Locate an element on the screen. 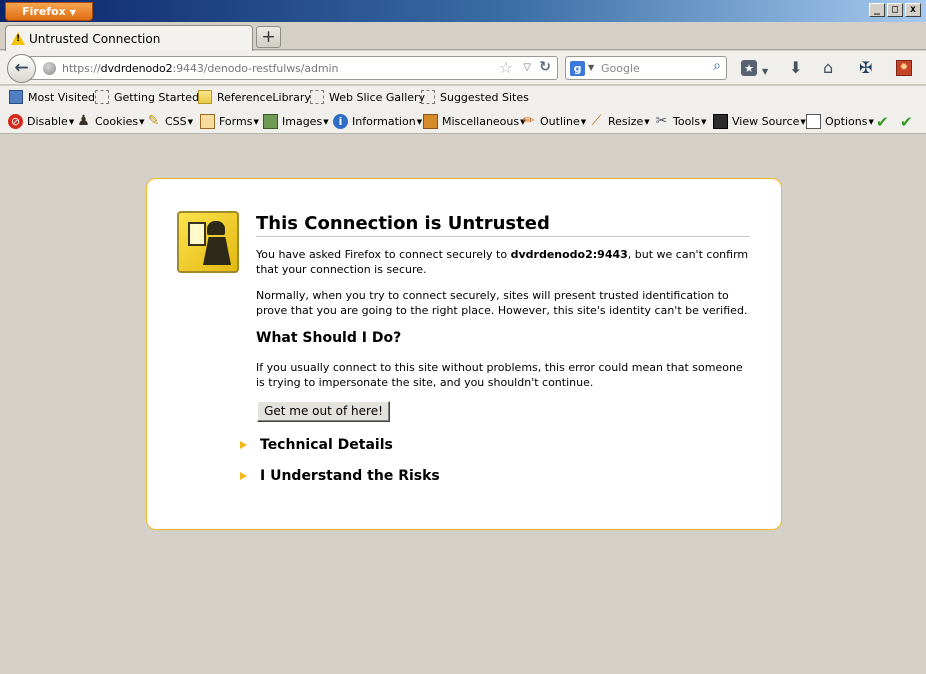  bookmark-suggested-sites: Suggested Sites is located at coordinates (475, 97).